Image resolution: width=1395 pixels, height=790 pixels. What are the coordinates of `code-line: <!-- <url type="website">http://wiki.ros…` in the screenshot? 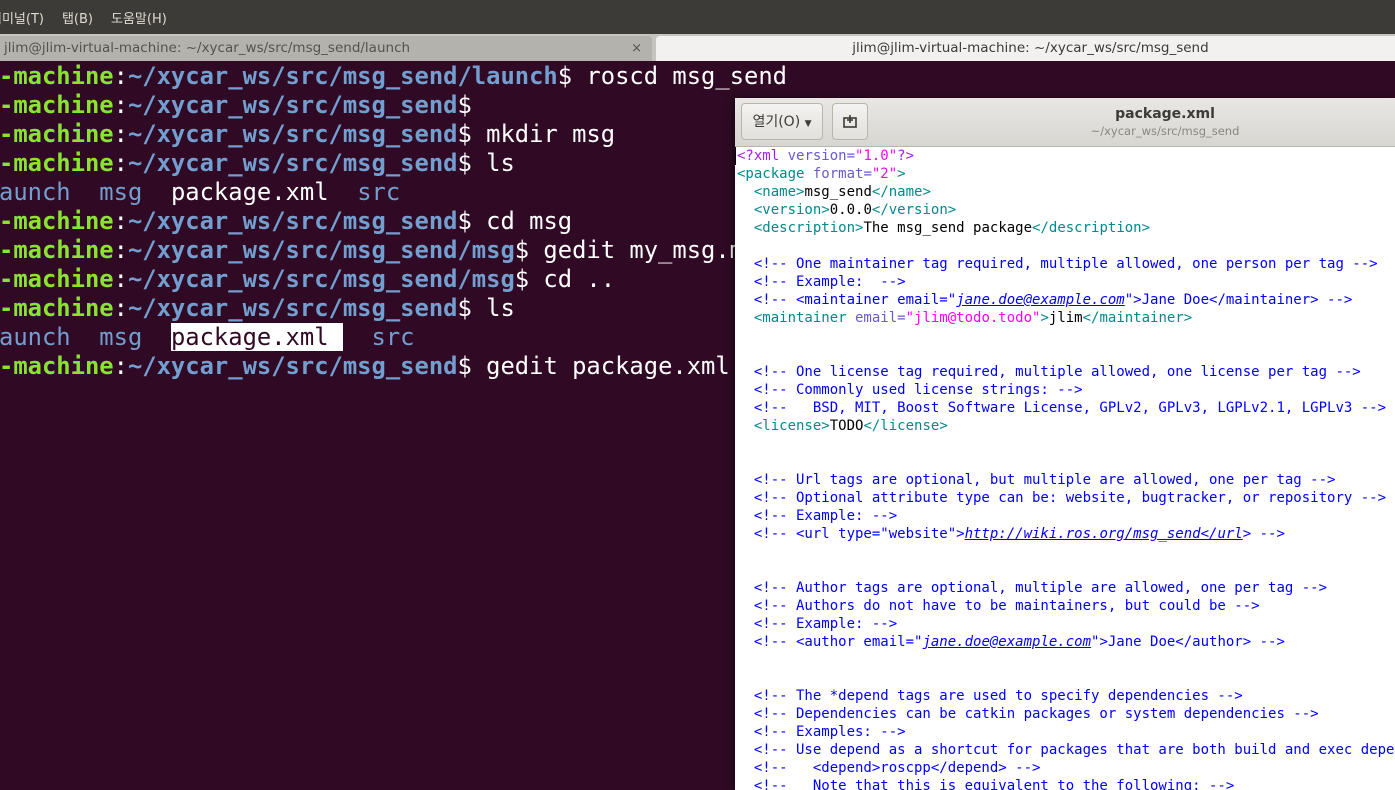 It's located at (1011, 534).